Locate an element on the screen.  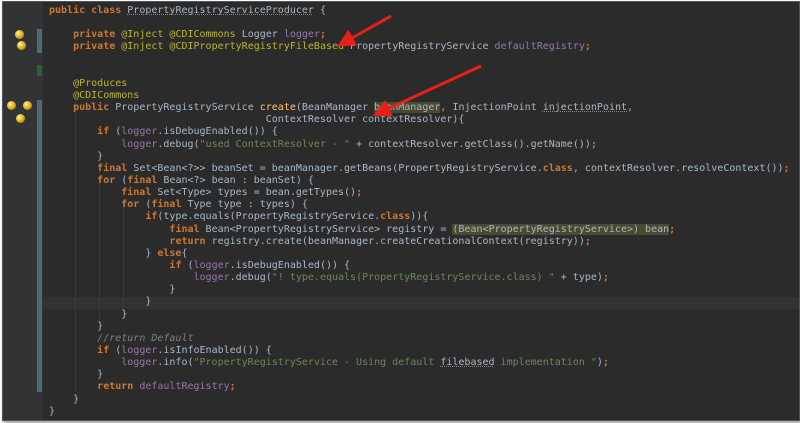
code-token: class is located at coordinates (395, 217).